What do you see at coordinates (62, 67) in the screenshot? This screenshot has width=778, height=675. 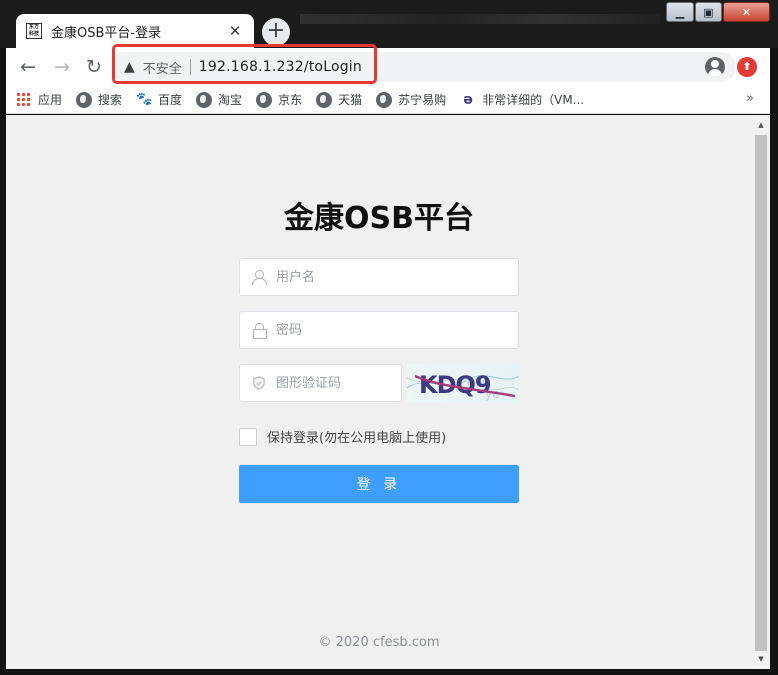 I see `forward-arrow-icon: →` at bounding box center [62, 67].